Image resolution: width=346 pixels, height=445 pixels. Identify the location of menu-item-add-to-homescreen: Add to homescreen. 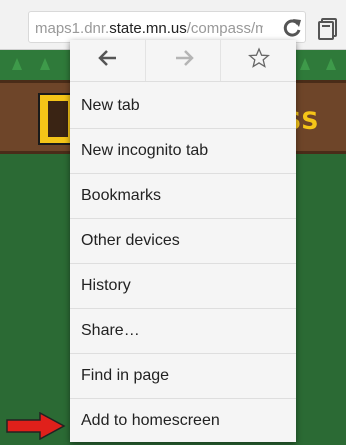
(183, 421).